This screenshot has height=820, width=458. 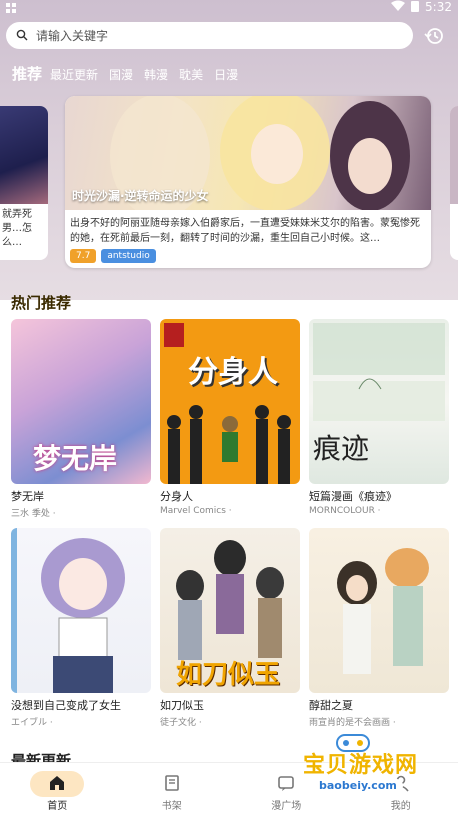 I want to click on tab-bl: 耽美, so click(x=191, y=74).